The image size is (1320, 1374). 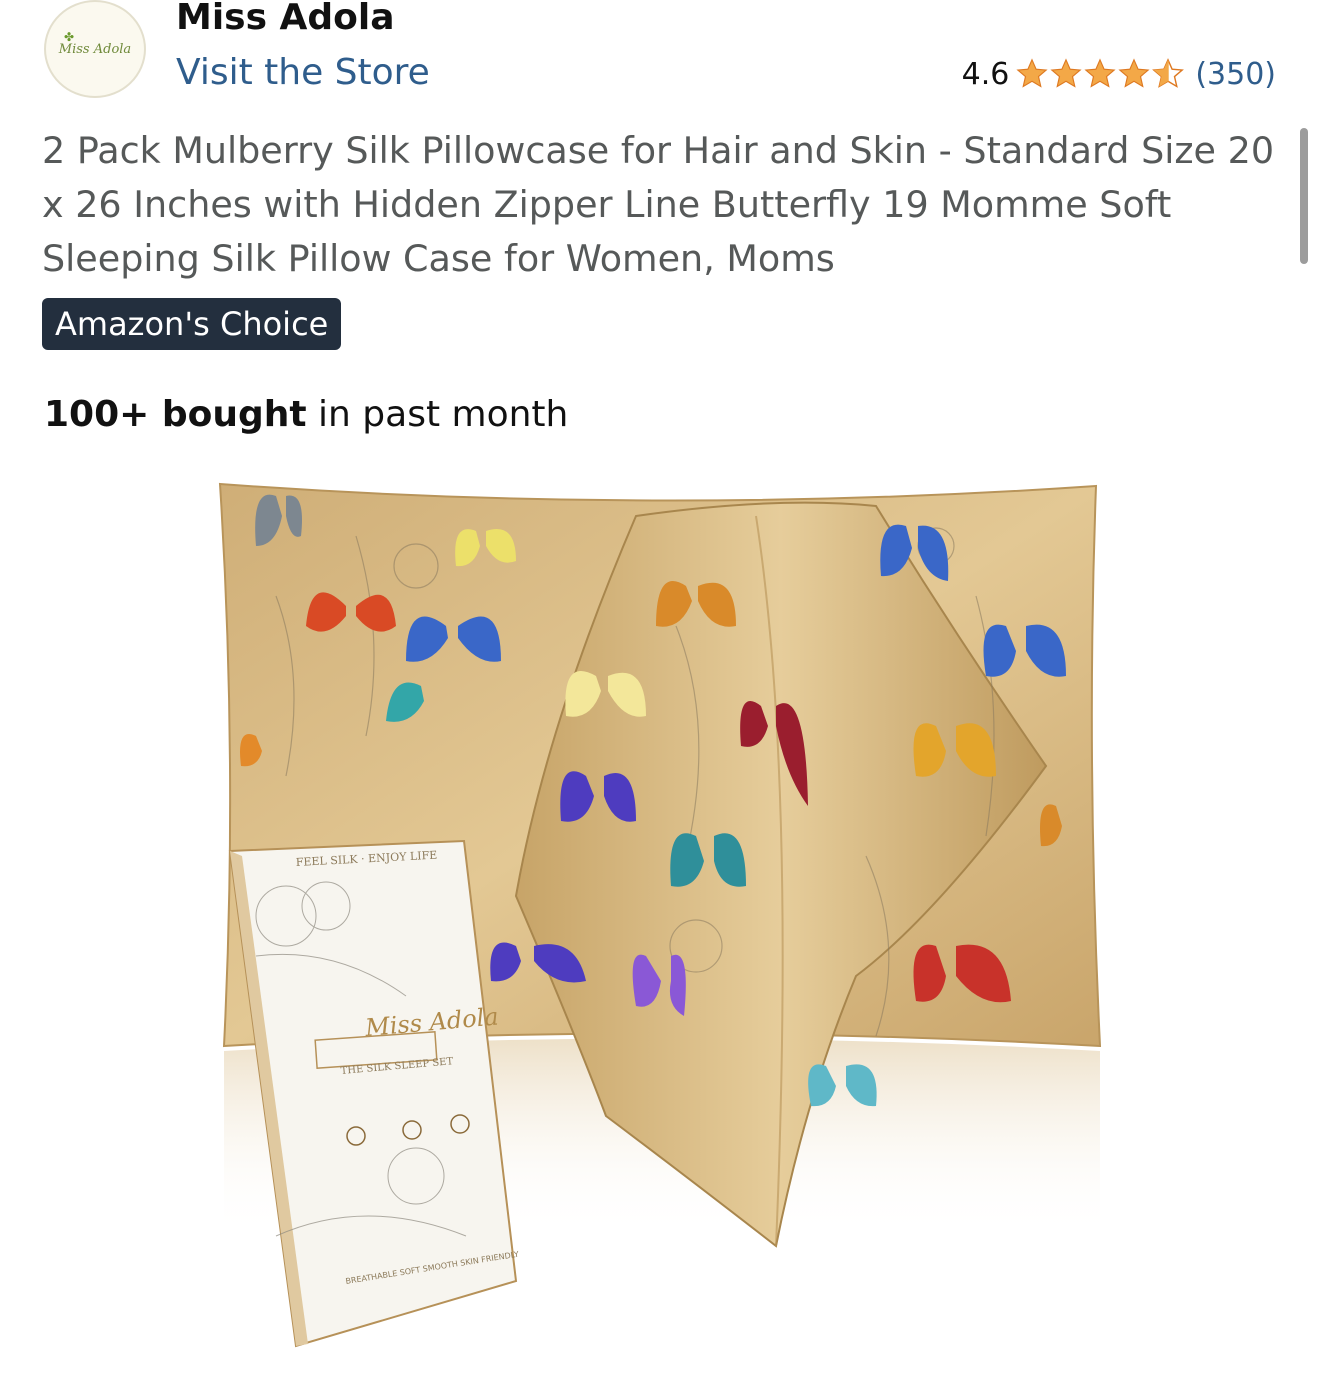 I want to click on scrollbar, so click(x=1304, y=196).